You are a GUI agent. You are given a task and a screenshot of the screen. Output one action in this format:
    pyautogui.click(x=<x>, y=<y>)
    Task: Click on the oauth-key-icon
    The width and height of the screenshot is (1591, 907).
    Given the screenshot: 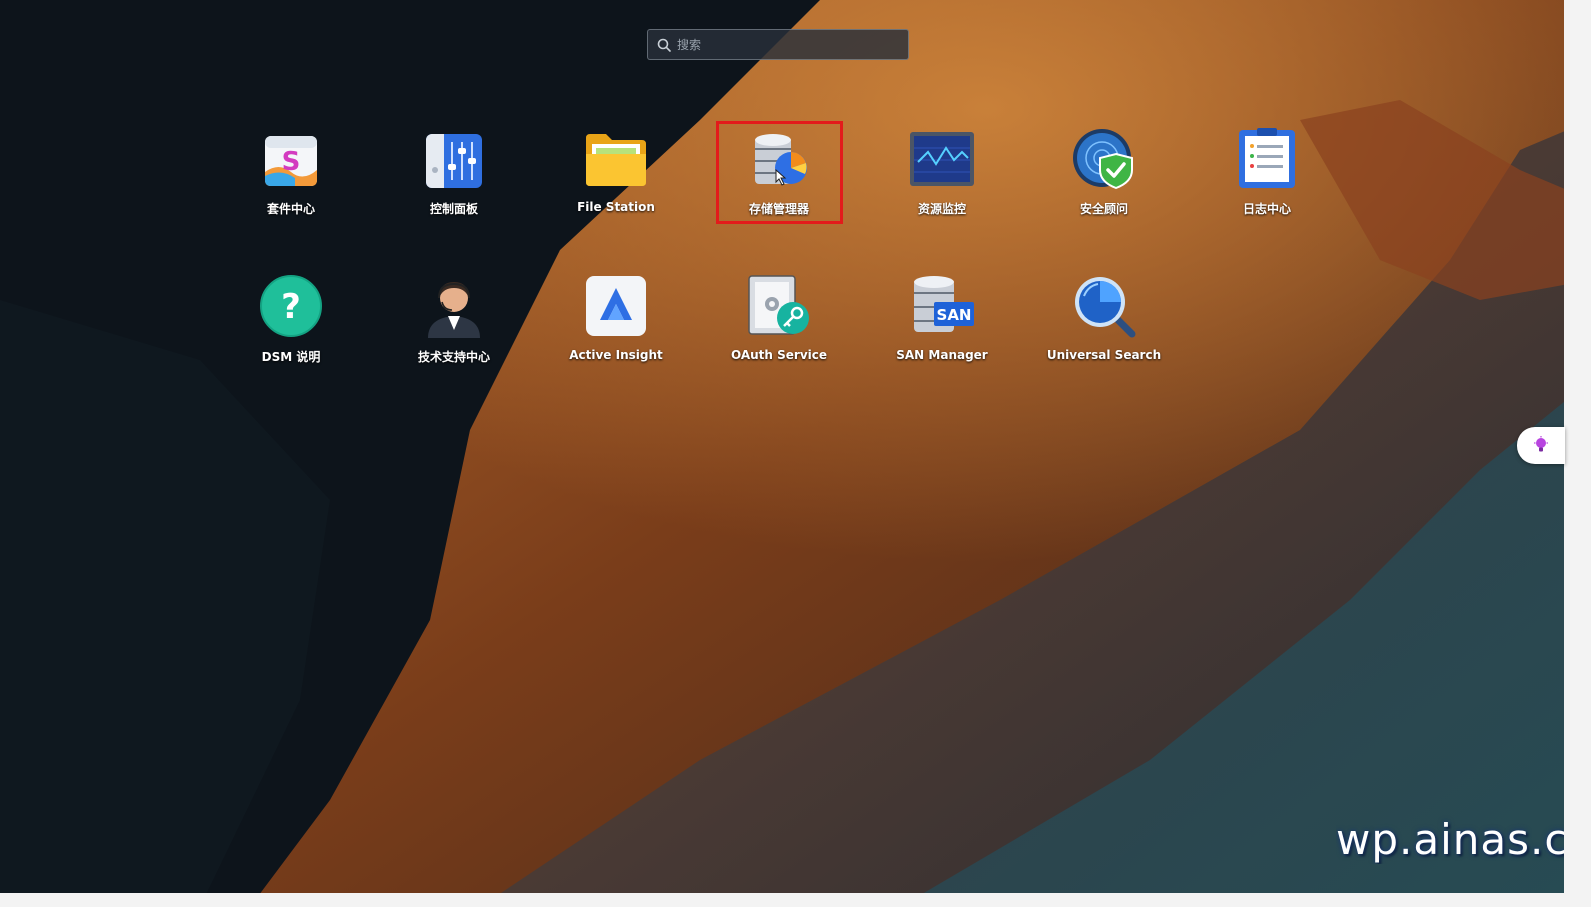 What is the action you would take?
    pyautogui.click(x=779, y=306)
    